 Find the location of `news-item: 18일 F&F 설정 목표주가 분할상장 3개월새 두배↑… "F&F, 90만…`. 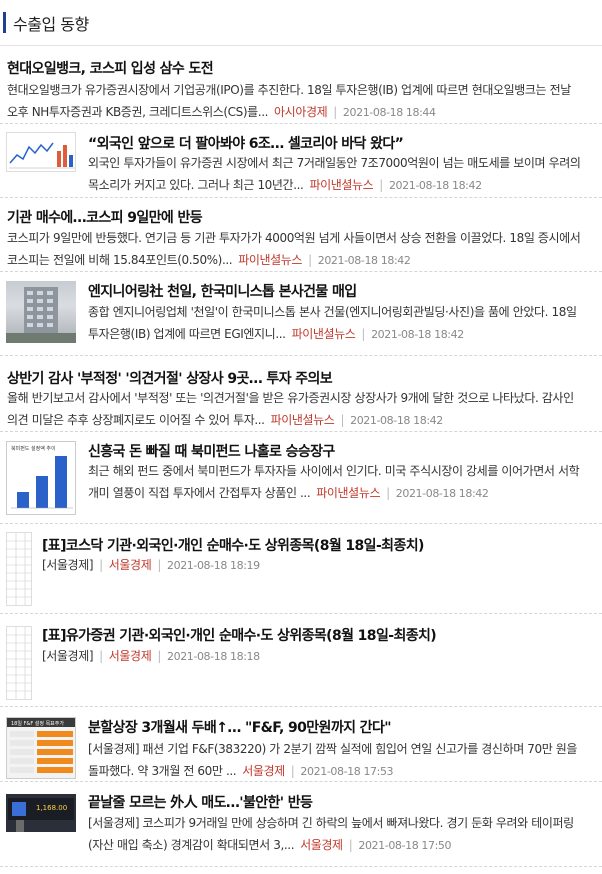

news-item: 18일 F&F 설정 목표주가 분할상장 3개월새 두배↑… "F&F, 90만… is located at coordinates (301, 746).